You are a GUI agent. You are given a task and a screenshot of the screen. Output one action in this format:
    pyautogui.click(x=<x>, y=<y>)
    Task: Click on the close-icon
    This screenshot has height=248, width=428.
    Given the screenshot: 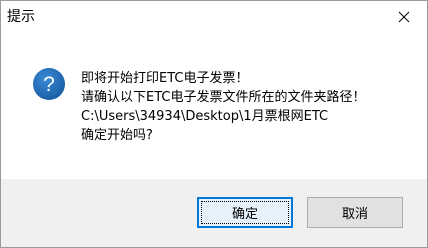 What is the action you would take?
    pyautogui.click(x=404, y=17)
    